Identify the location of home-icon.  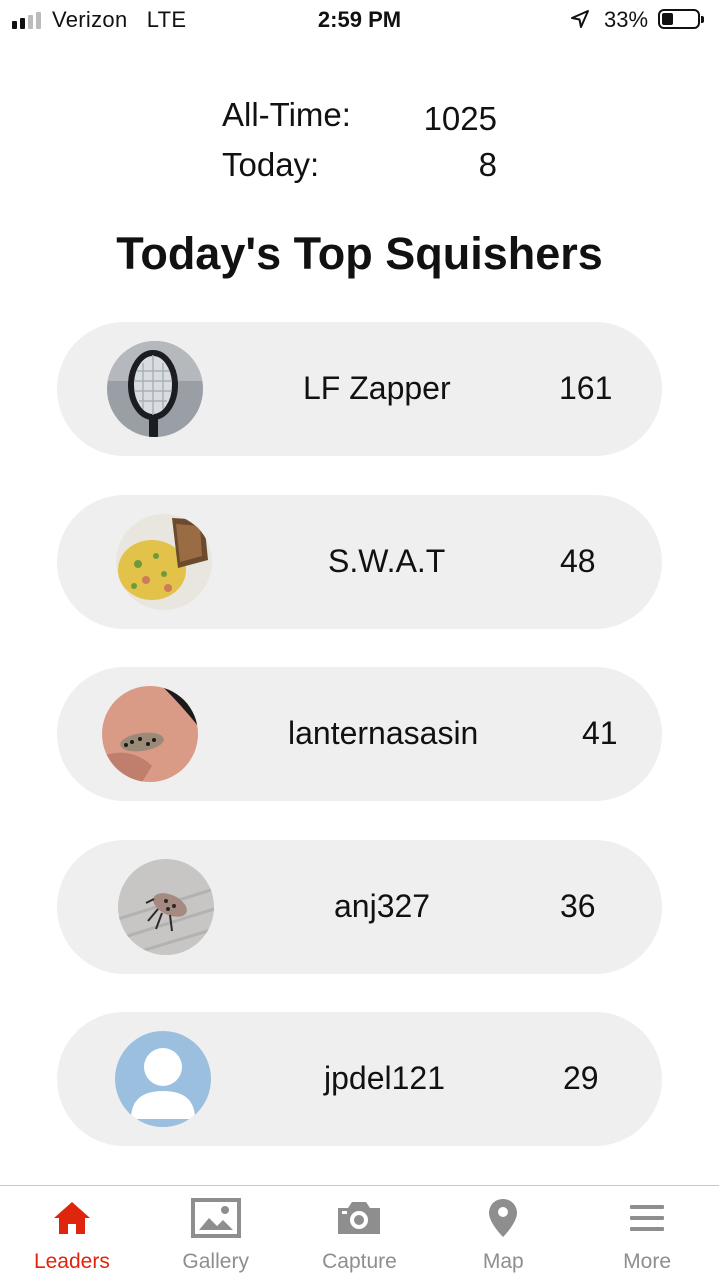
(72, 1218).